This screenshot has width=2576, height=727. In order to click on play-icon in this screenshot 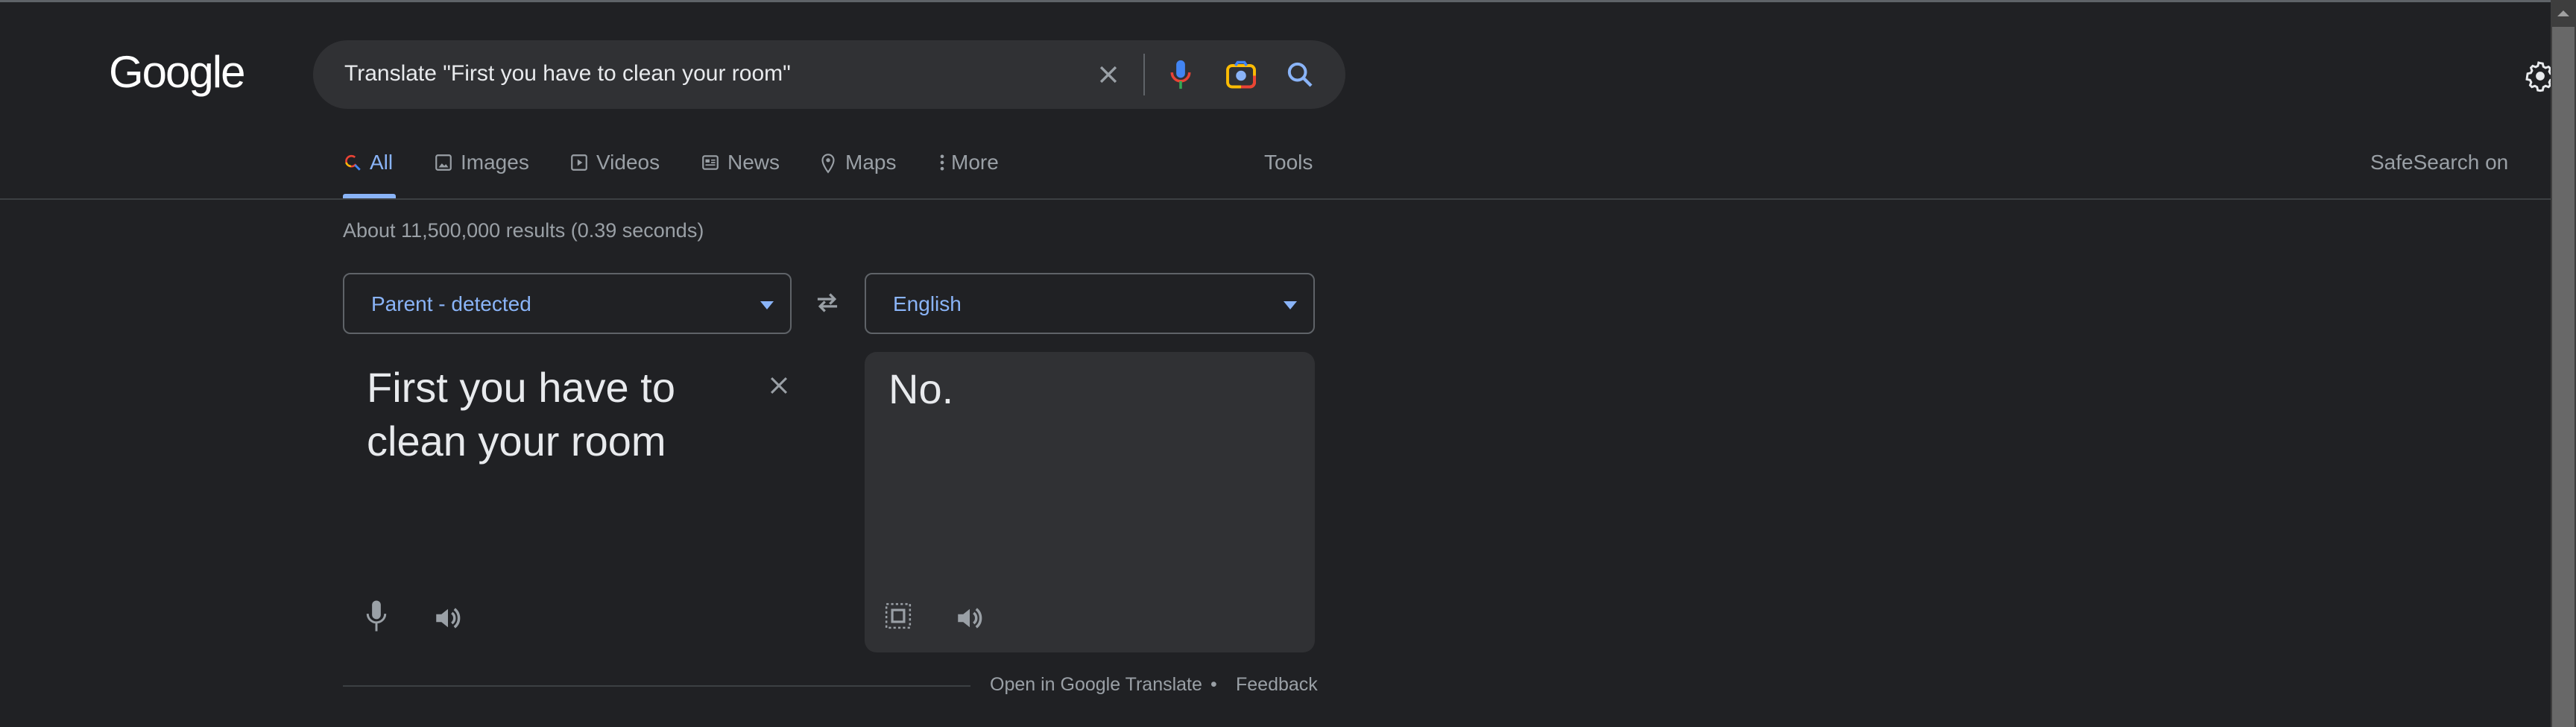, I will do `click(579, 162)`.